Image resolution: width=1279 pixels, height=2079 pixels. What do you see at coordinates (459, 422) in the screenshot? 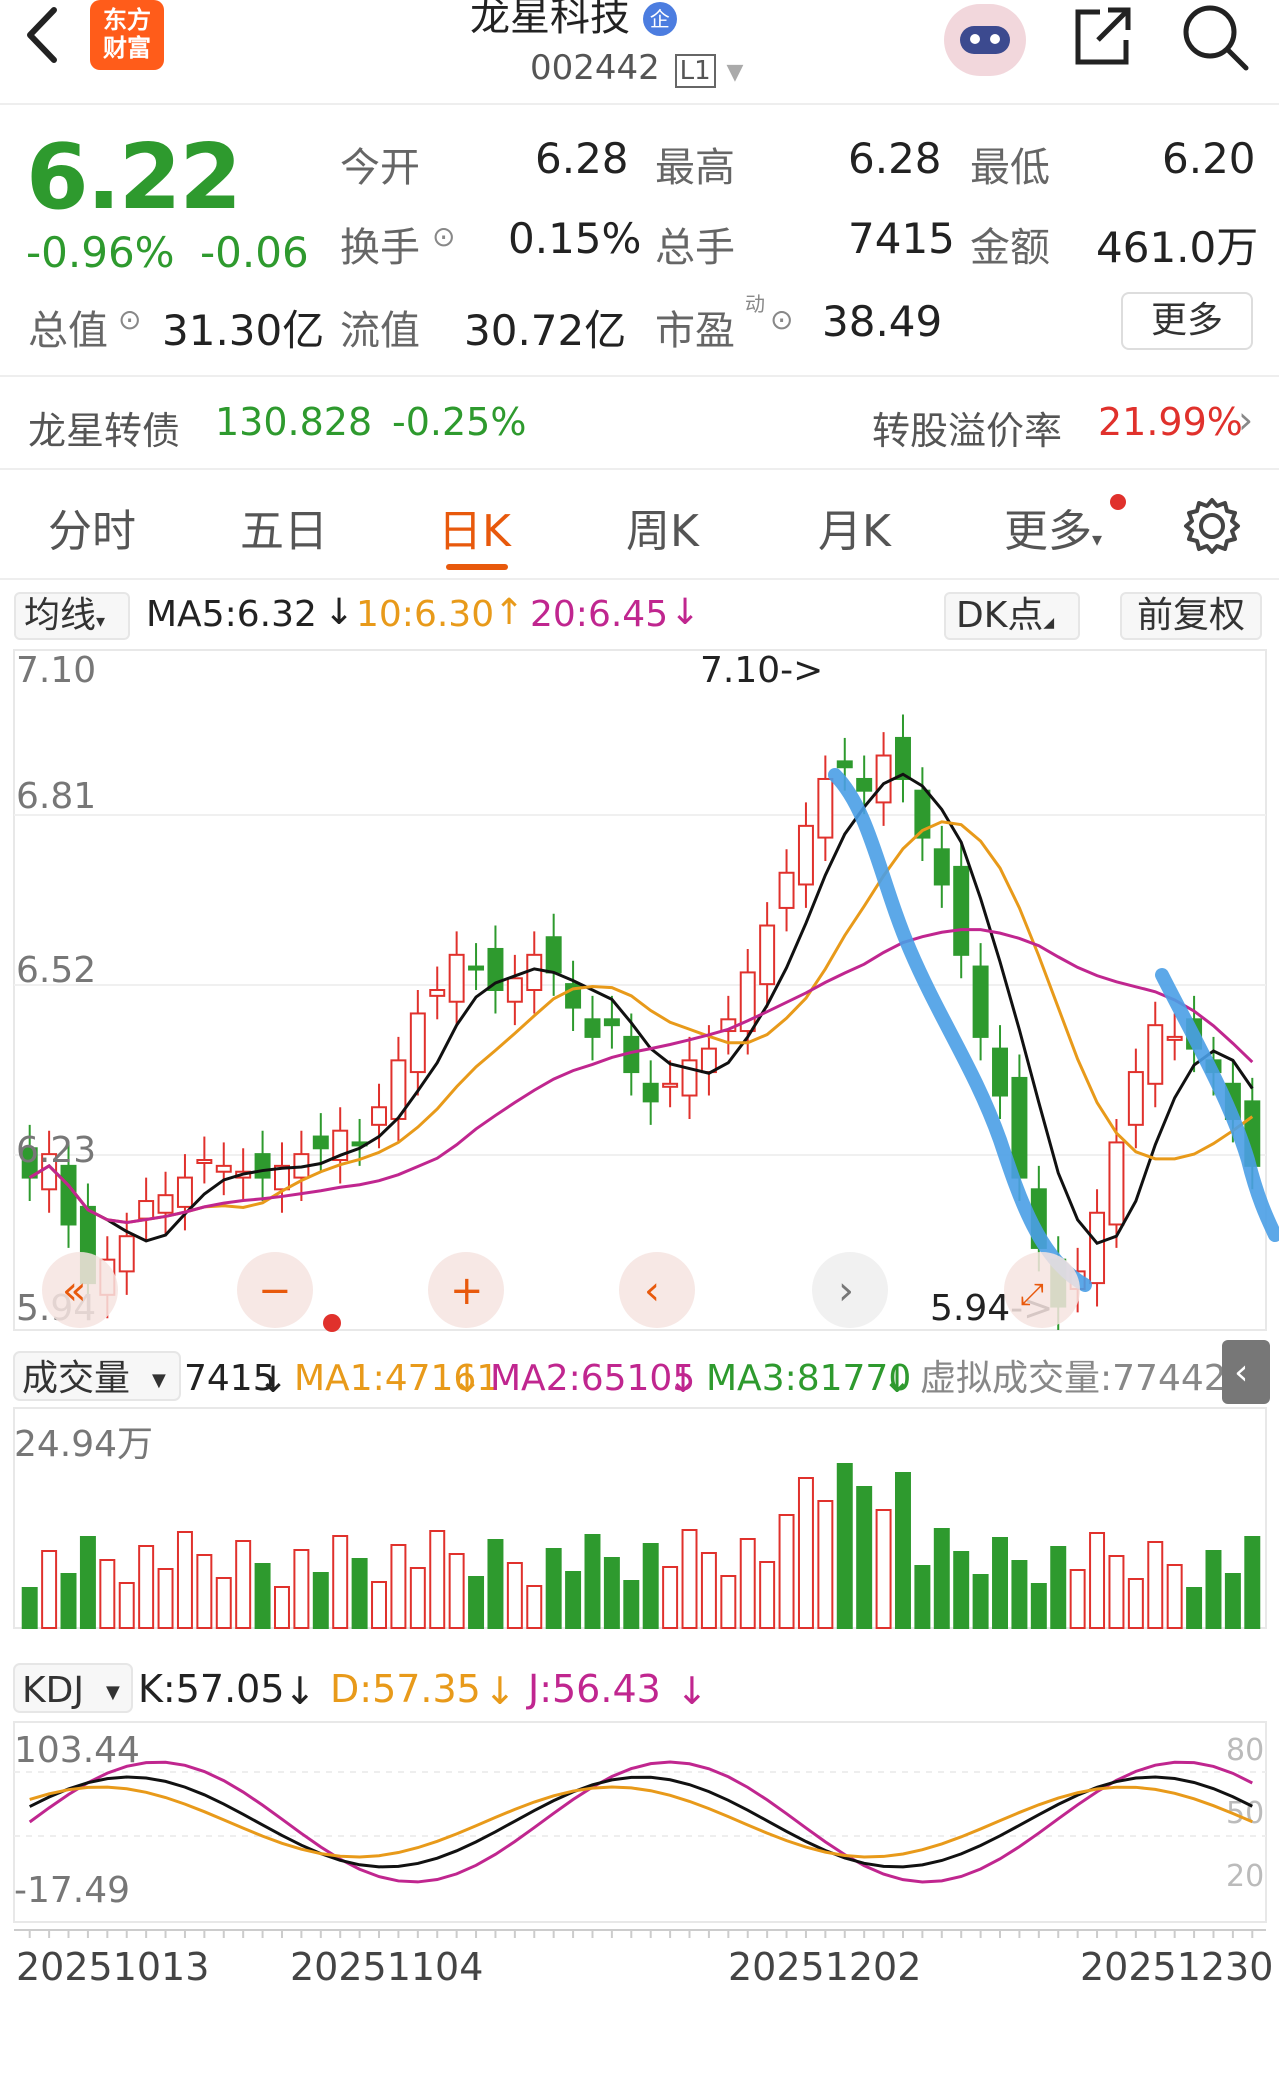
I see `bond-change: -0.25%` at bounding box center [459, 422].